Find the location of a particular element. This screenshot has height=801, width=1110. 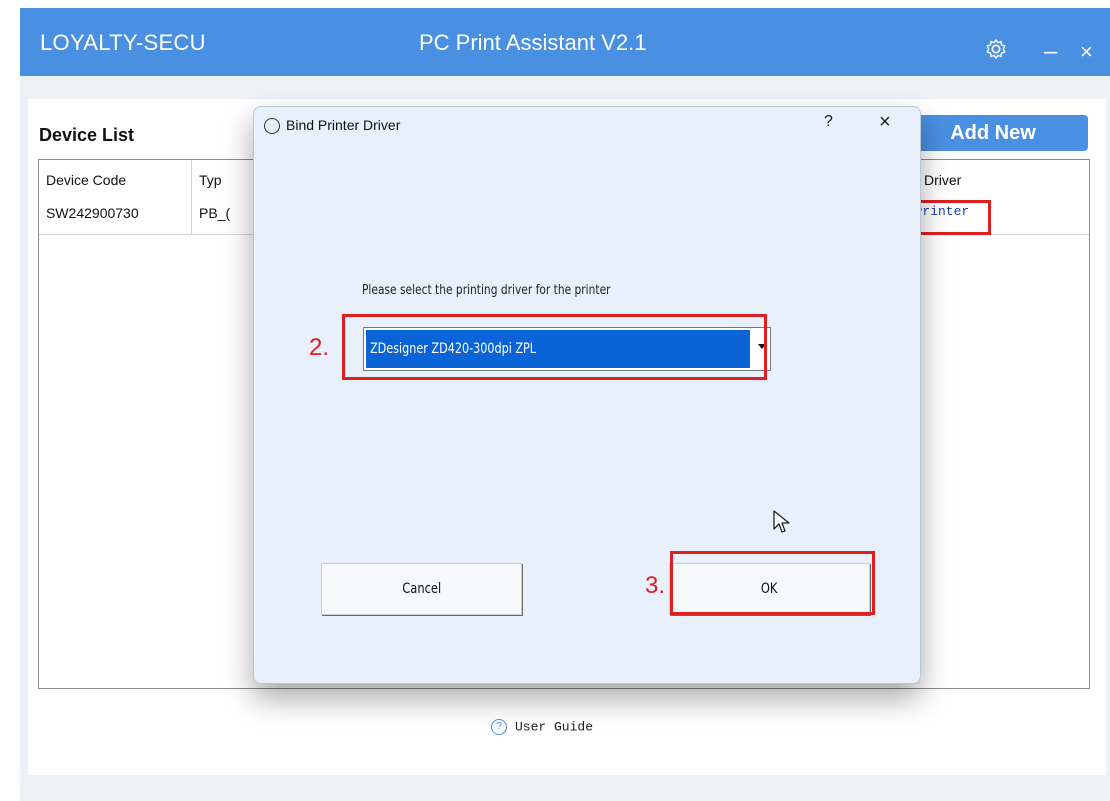

app-logo-icon is located at coordinates (272, 126).